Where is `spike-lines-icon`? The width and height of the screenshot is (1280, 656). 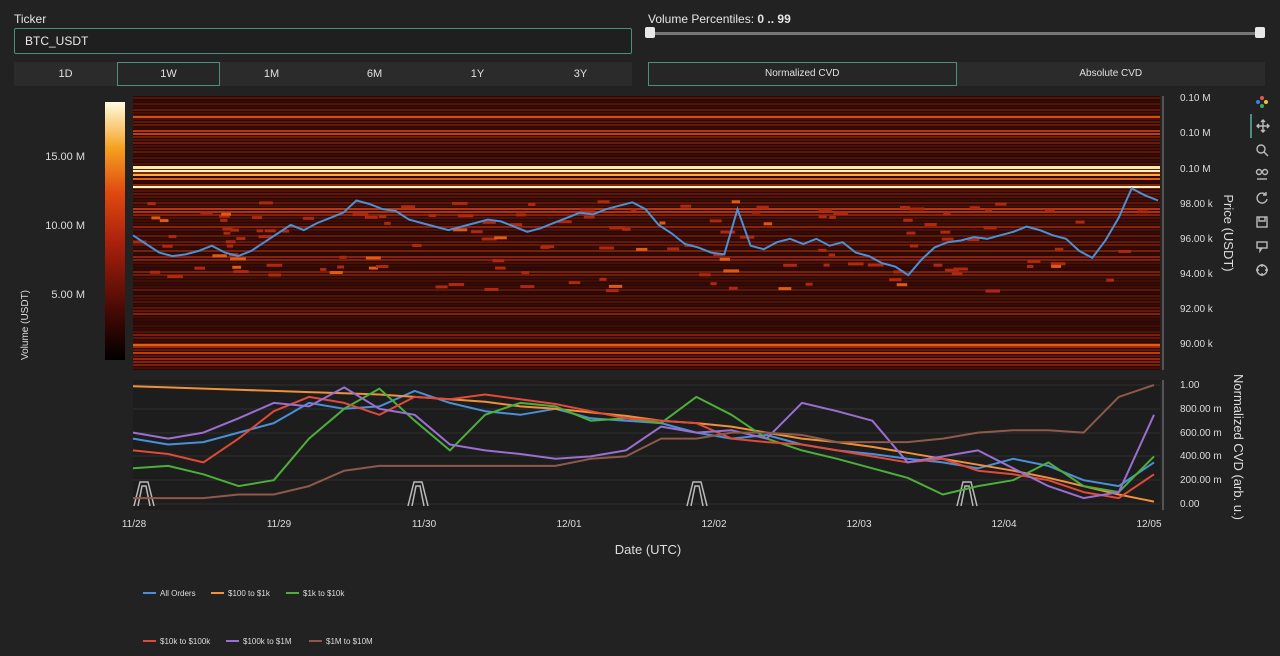
spike-lines-icon is located at coordinates (1262, 270).